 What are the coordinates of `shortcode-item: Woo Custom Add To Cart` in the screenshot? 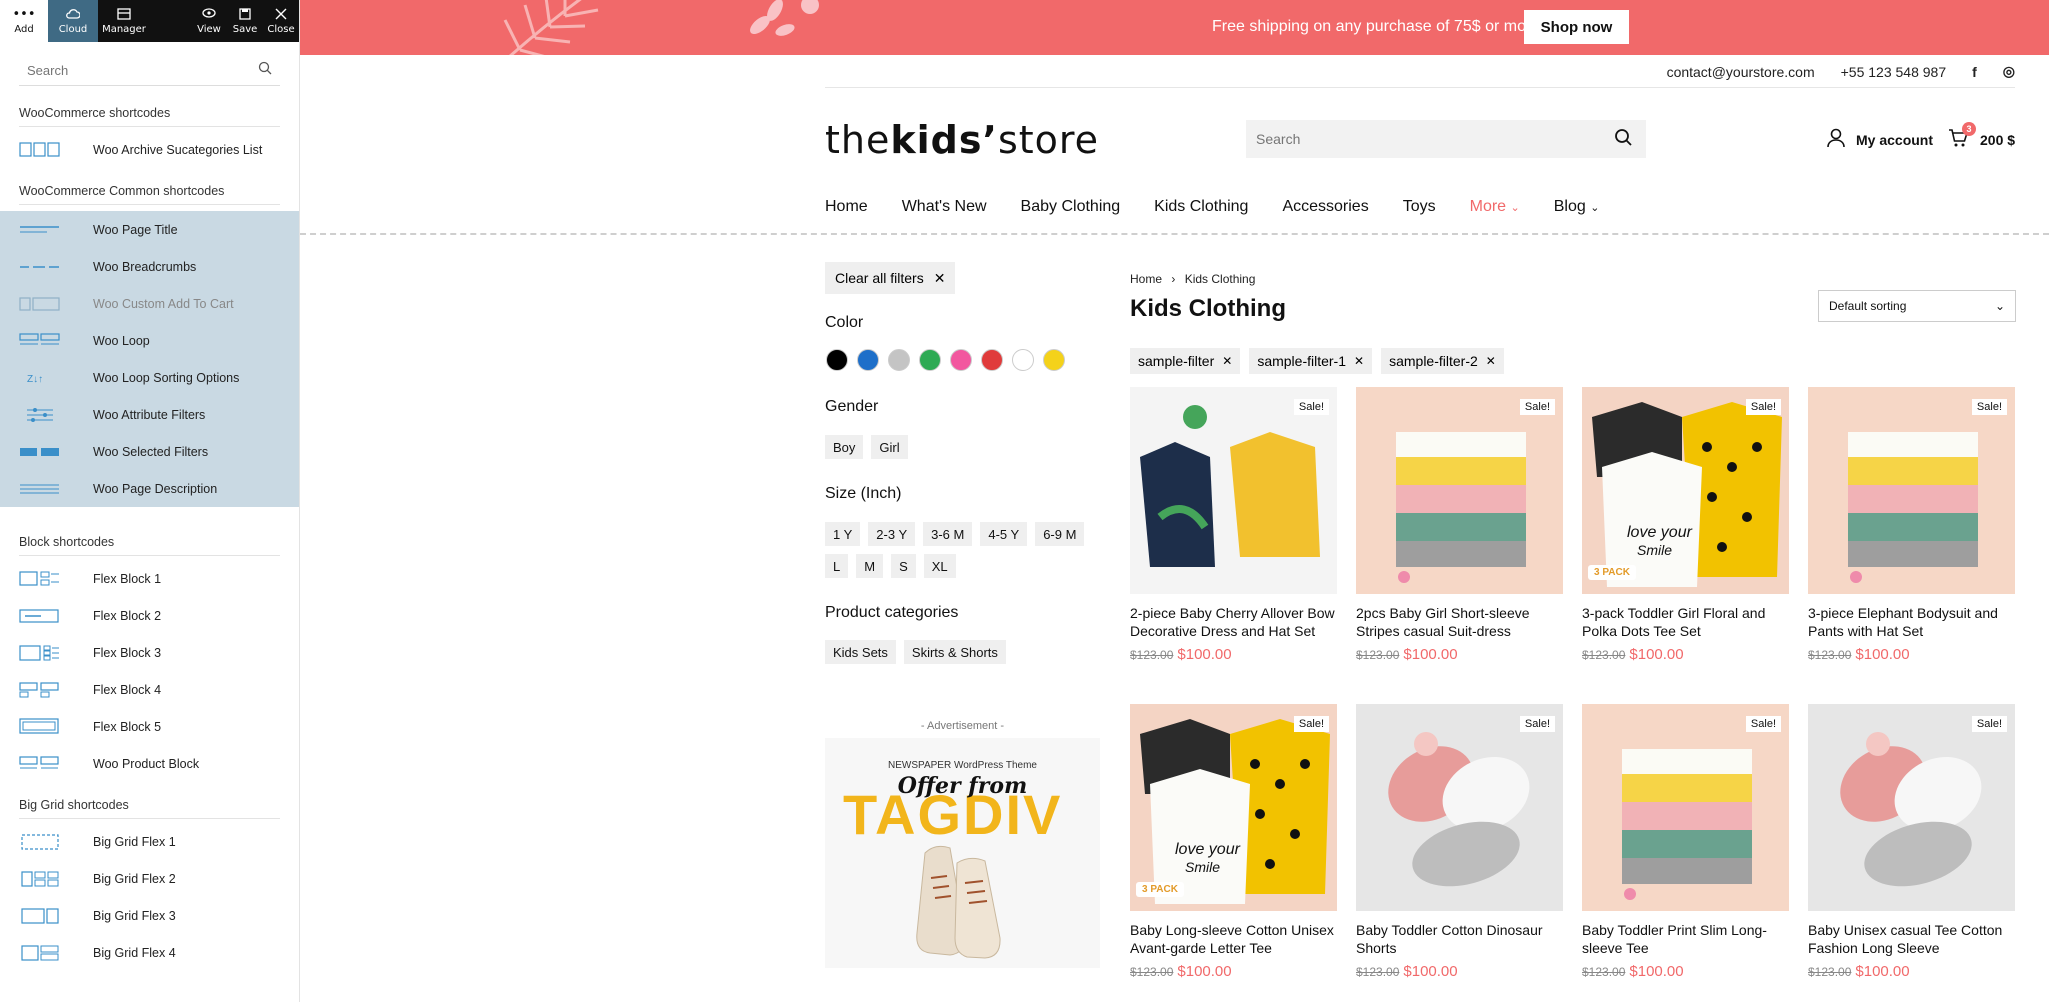 It's located at (149, 303).